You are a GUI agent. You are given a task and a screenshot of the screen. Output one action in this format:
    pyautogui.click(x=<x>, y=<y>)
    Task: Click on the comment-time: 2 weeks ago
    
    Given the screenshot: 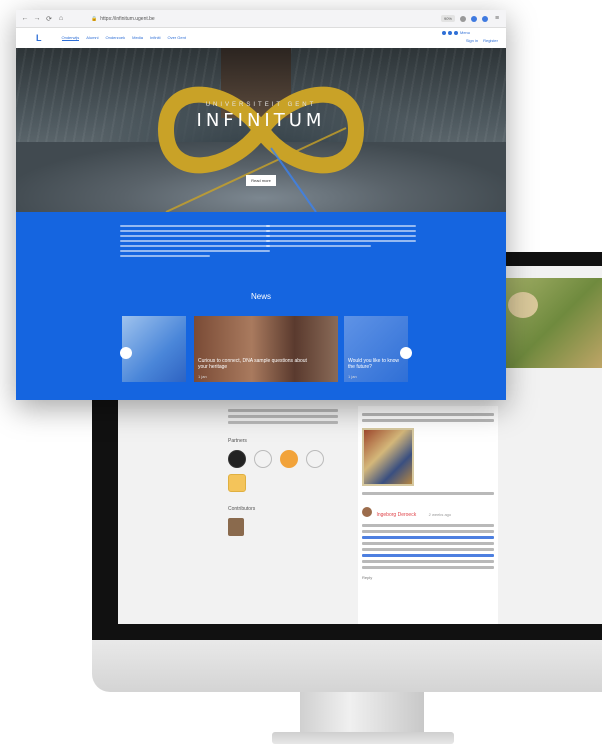 What is the action you would take?
    pyautogui.click(x=440, y=514)
    